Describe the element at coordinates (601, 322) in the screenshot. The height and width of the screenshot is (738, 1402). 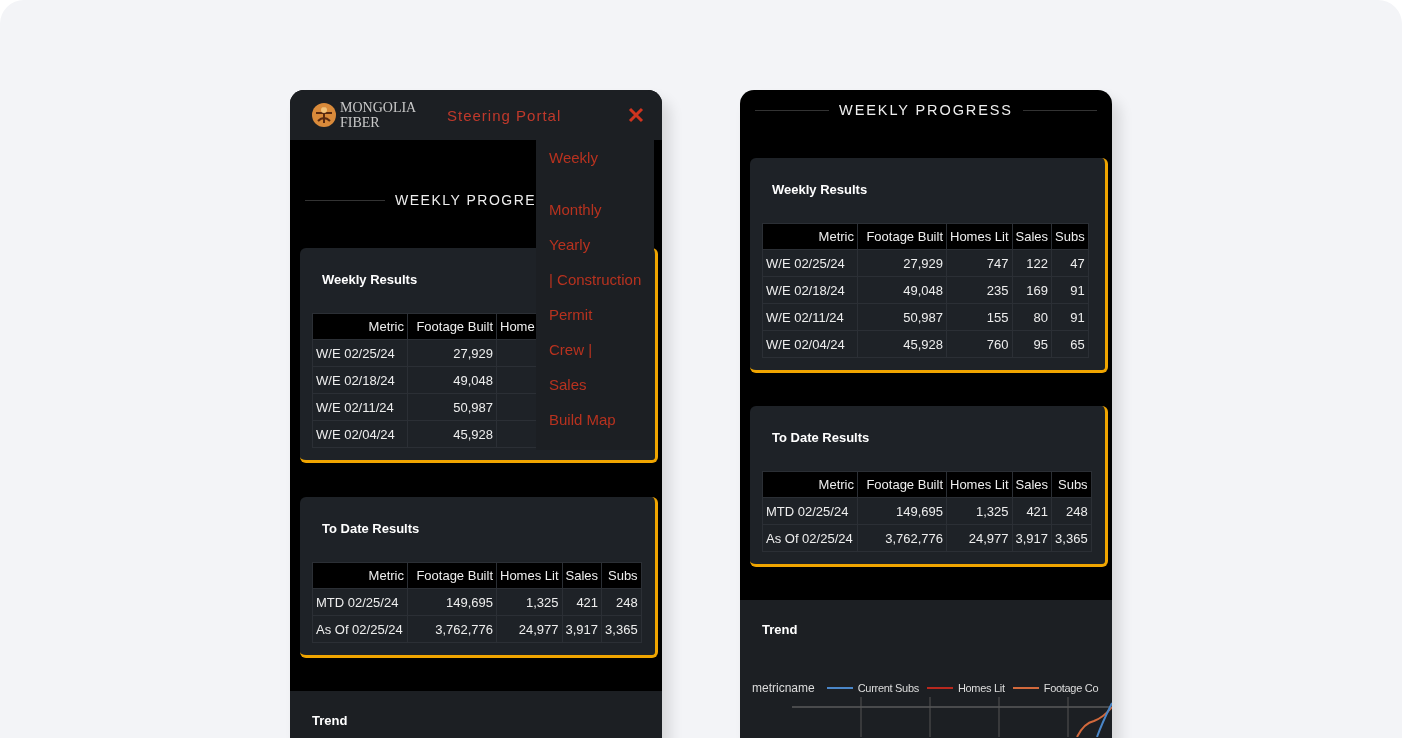
I see `menu-item: Permit` at that location.